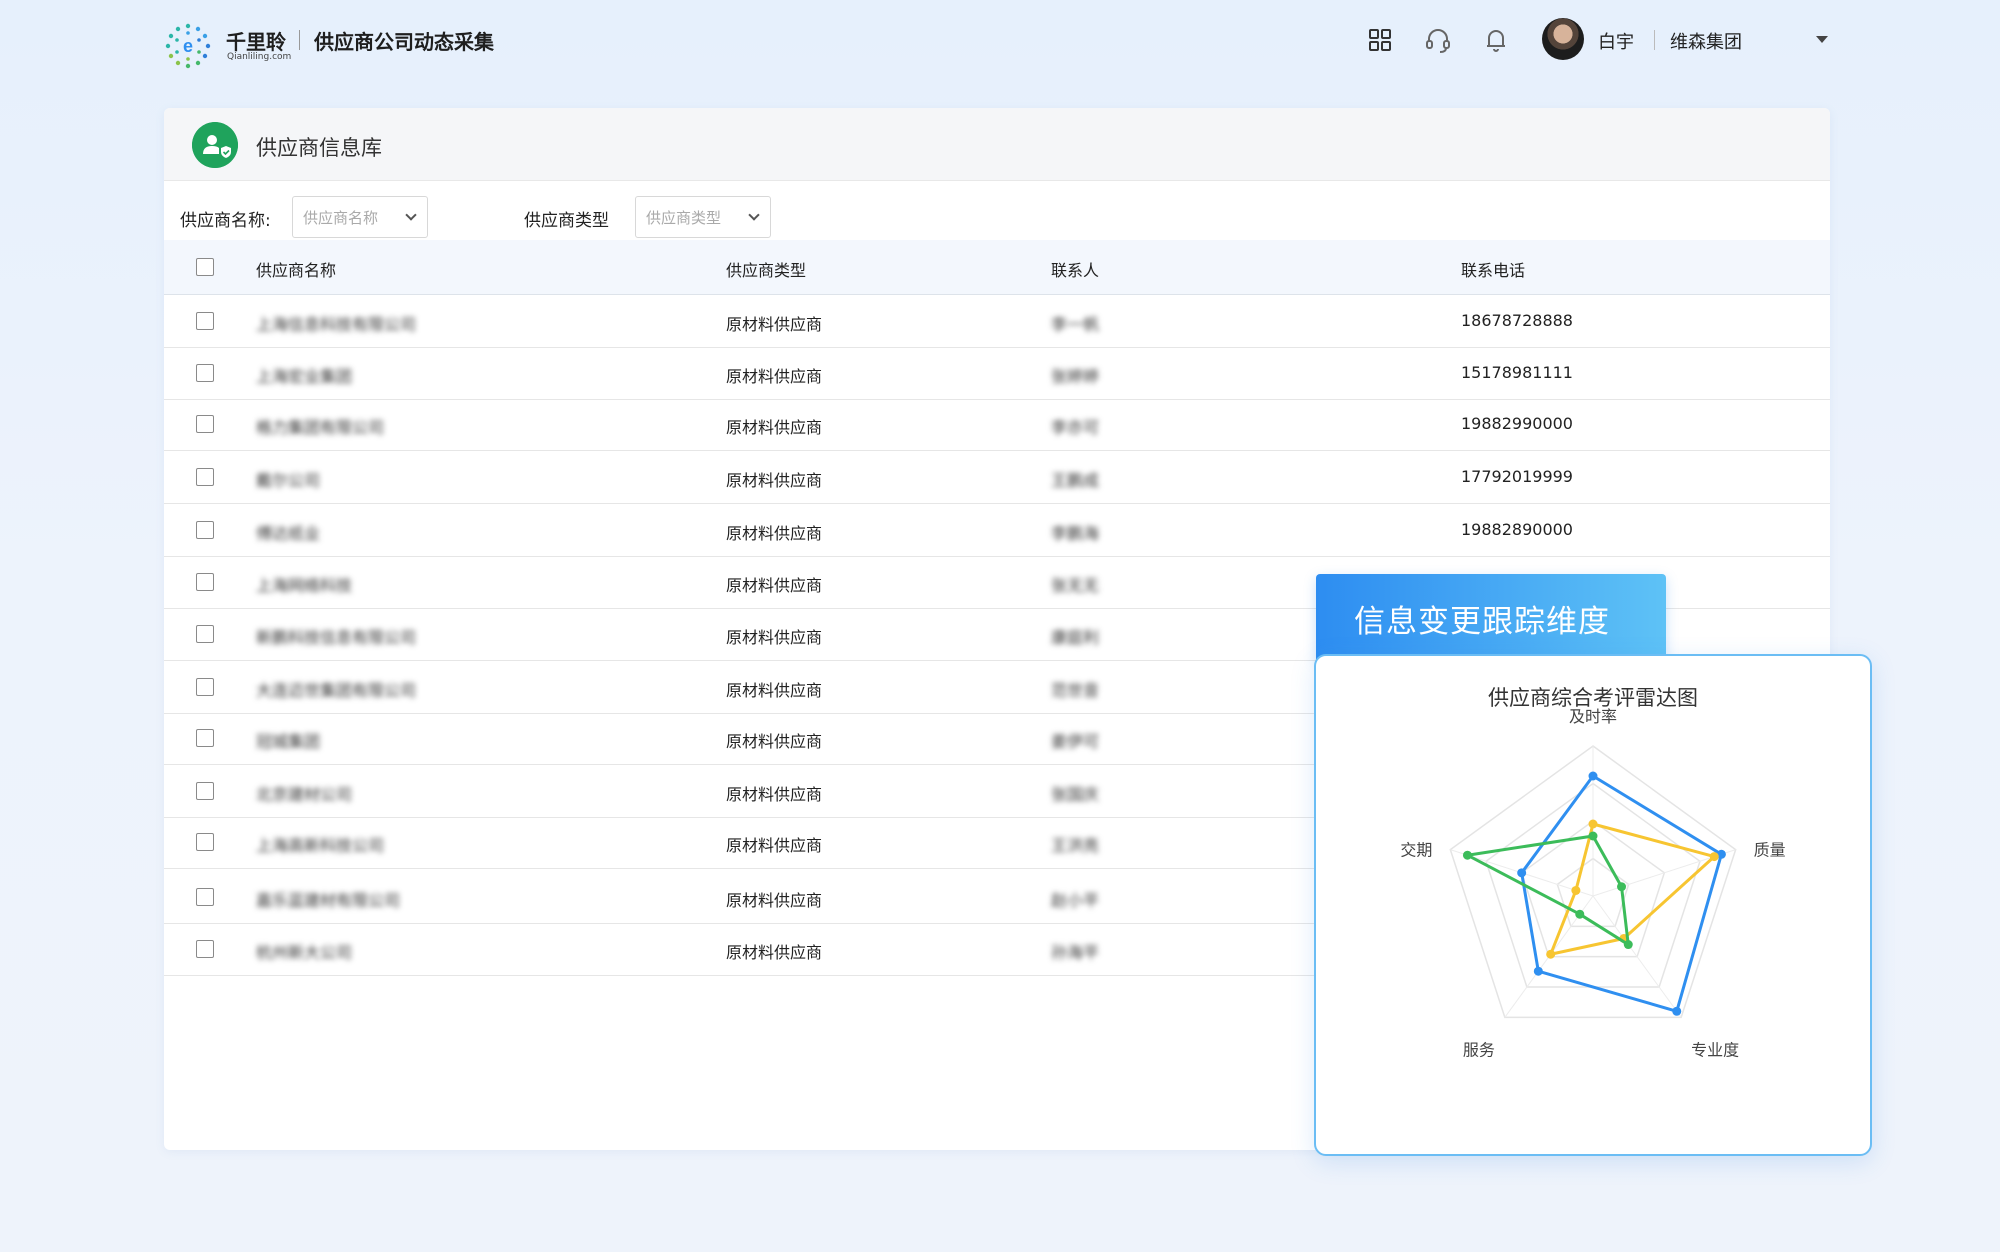  I want to click on table-row: 戴尔公司 原材料供应商 王鹏成 17792019999, so click(997, 477).